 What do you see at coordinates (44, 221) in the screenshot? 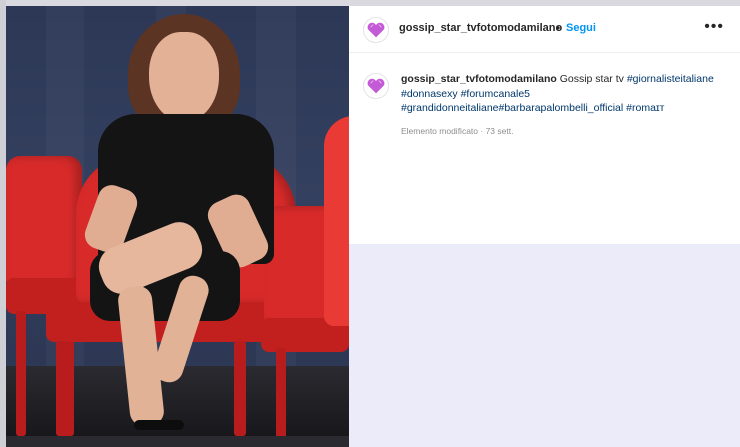
I see `left-red-chair` at bounding box center [44, 221].